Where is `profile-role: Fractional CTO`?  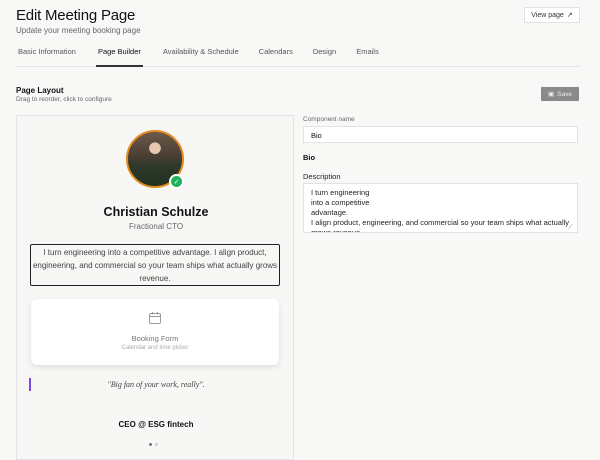 profile-role: Fractional CTO is located at coordinates (156, 226).